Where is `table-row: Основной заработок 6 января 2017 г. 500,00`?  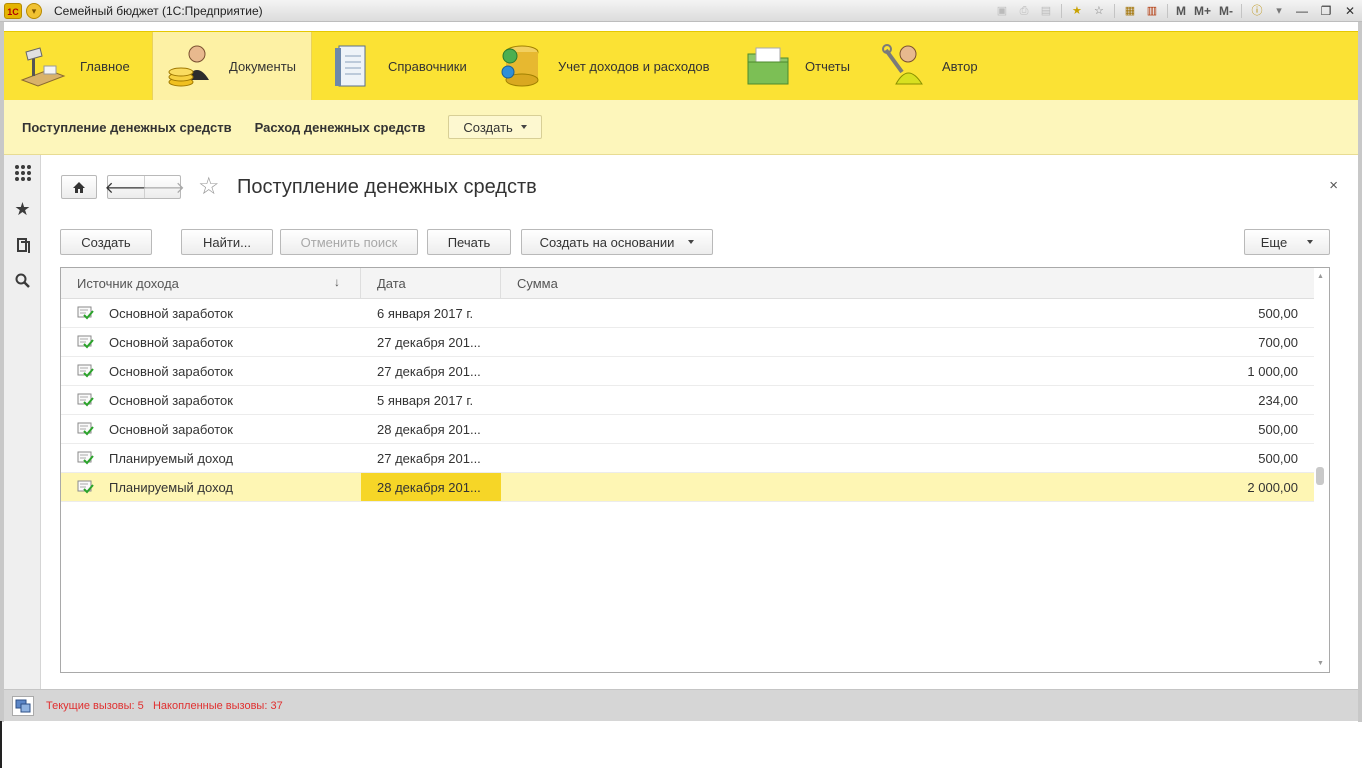
table-row: Основной заработок 6 января 2017 г. 500,00 is located at coordinates (687, 313).